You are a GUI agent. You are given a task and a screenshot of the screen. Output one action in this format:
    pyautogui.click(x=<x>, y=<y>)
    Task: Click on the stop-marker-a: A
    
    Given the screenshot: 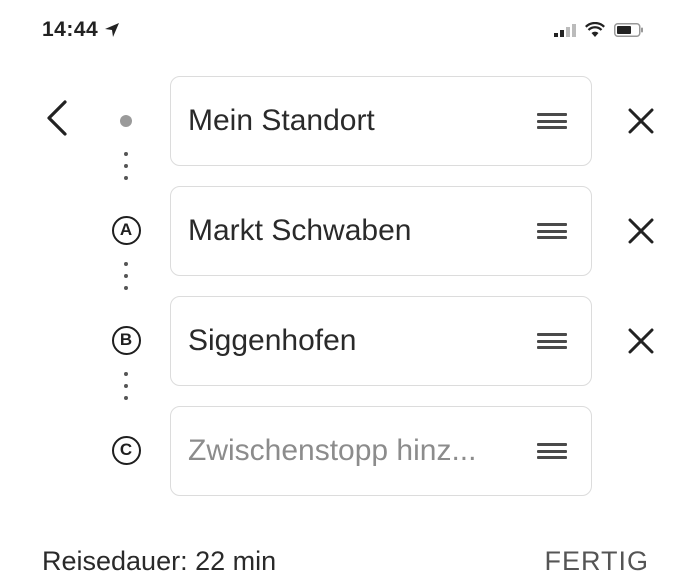 What is the action you would take?
    pyautogui.click(x=126, y=230)
    